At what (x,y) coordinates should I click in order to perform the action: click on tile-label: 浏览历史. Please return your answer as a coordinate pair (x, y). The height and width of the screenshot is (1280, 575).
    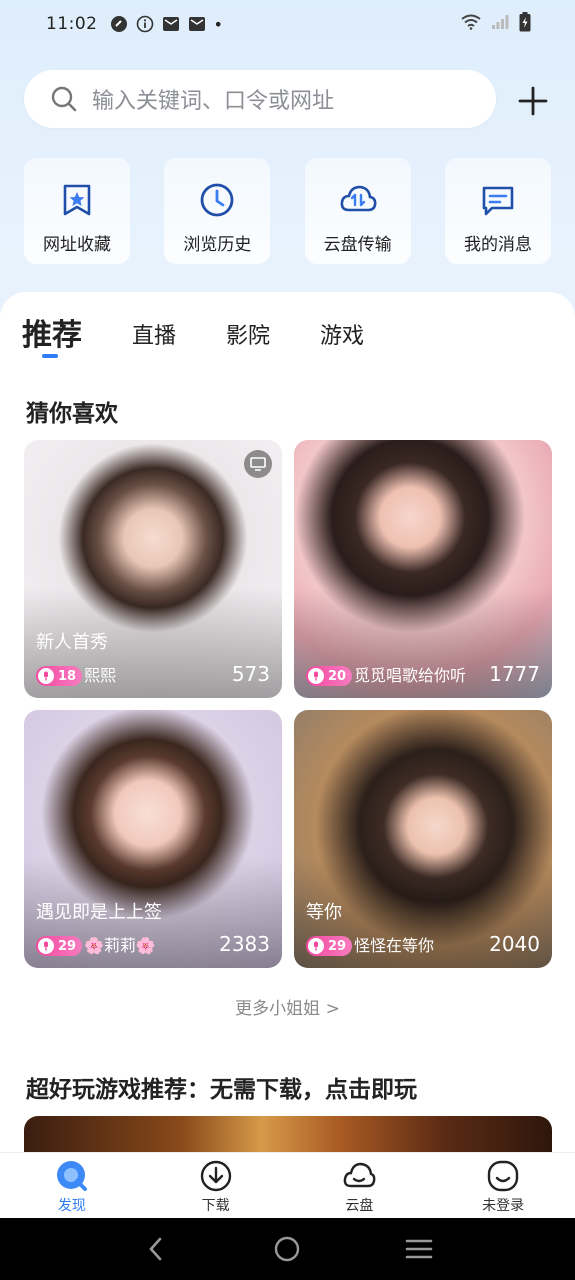
    Looking at the image, I should click on (217, 245).